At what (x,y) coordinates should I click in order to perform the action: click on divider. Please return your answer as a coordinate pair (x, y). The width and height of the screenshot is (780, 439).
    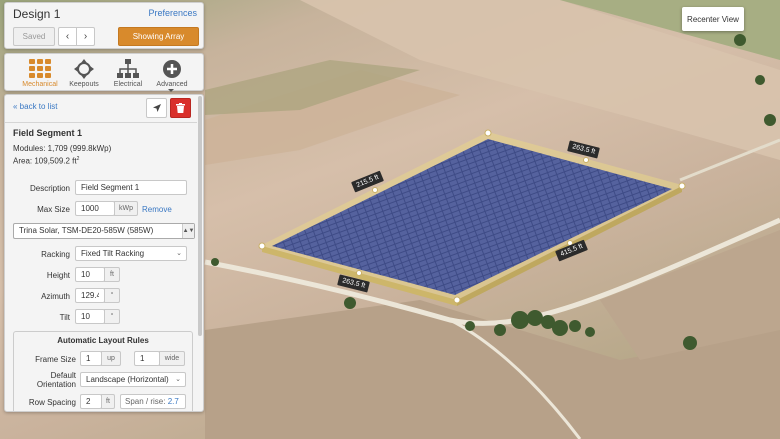
    Looking at the image, I should click on (101, 122).